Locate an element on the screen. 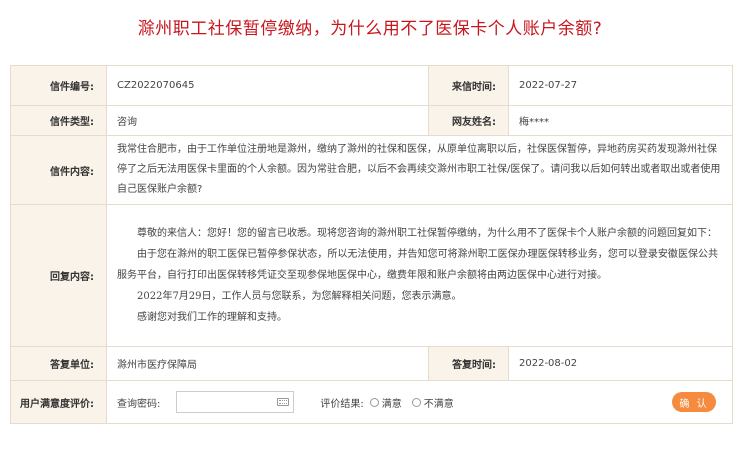 This screenshot has height=456, width=740. row-unit-date: 答复单位: 滁州市医疗保障局 答复时间: 2022-08-02 is located at coordinates (371, 363).